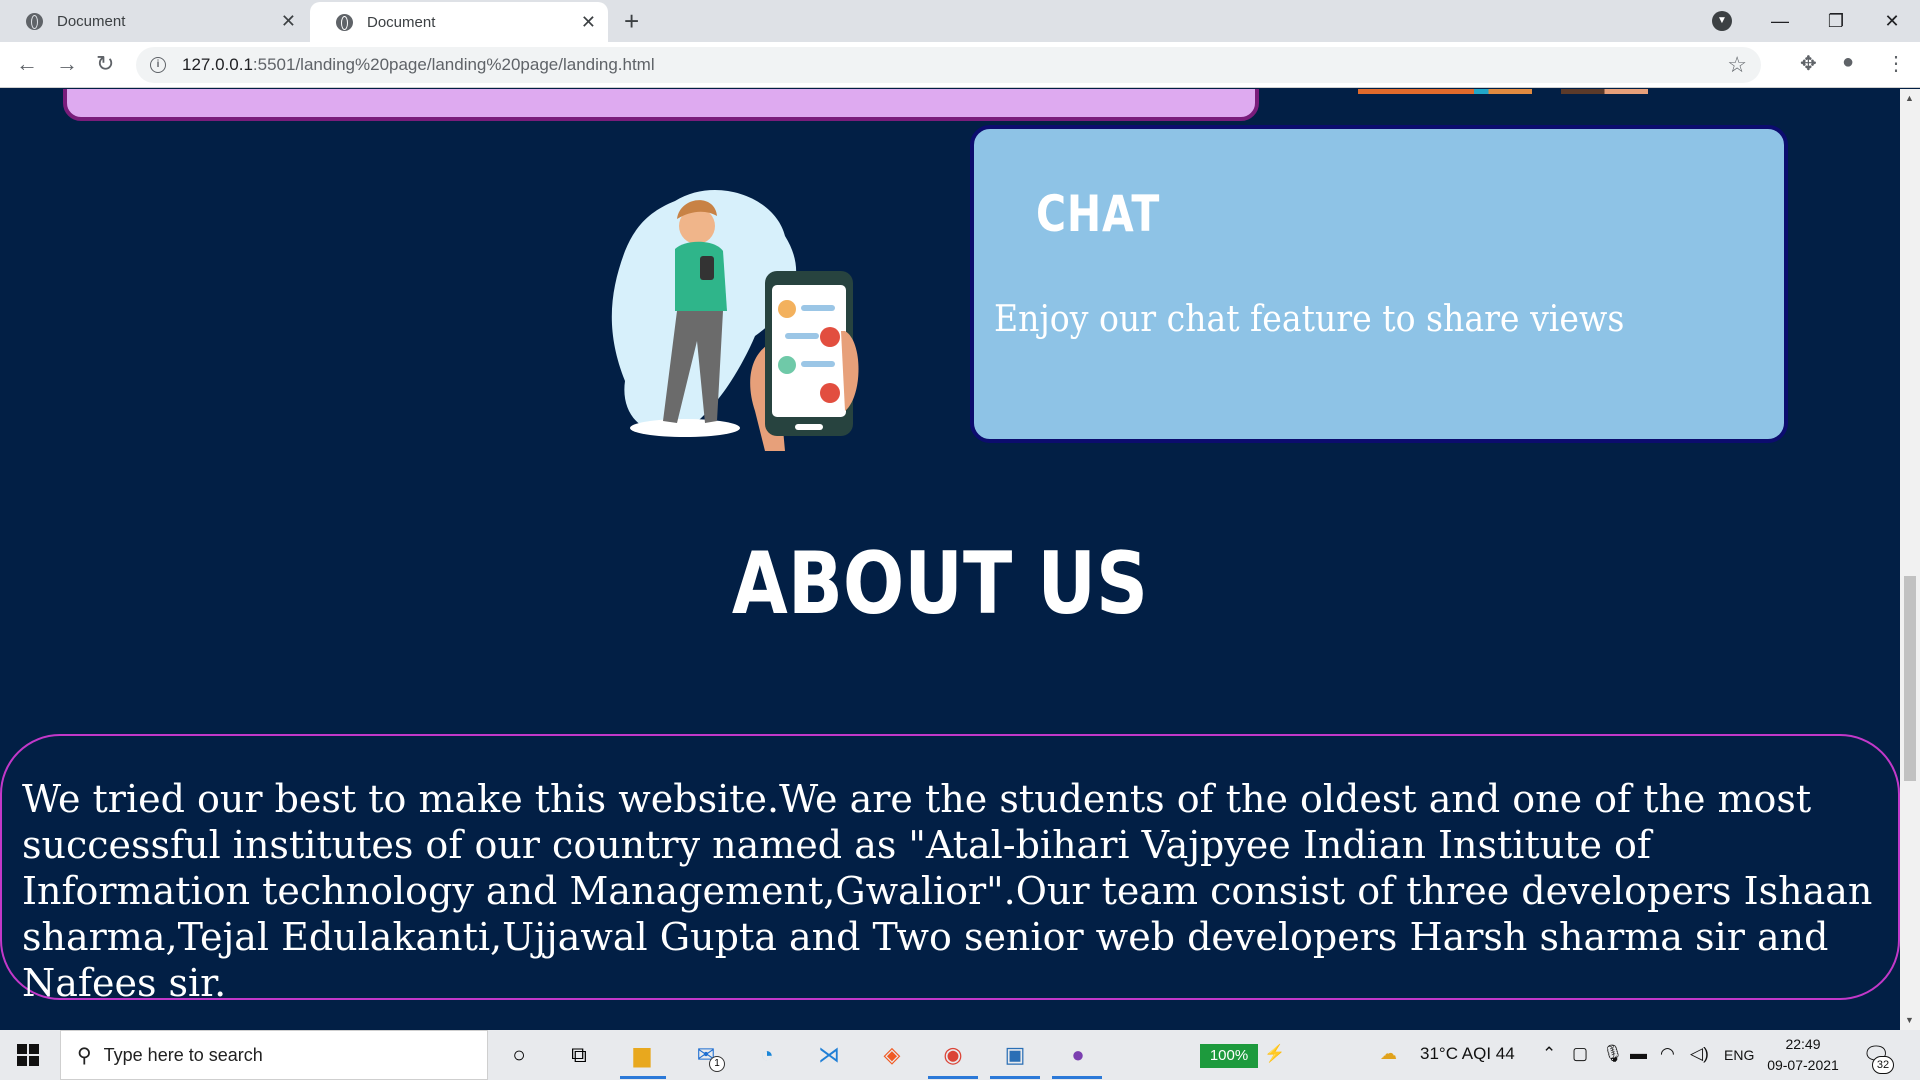 This screenshot has width=1920, height=1080. Describe the element at coordinates (519, 1055) in the screenshot. I see `cortana-icon: ○` at that location.